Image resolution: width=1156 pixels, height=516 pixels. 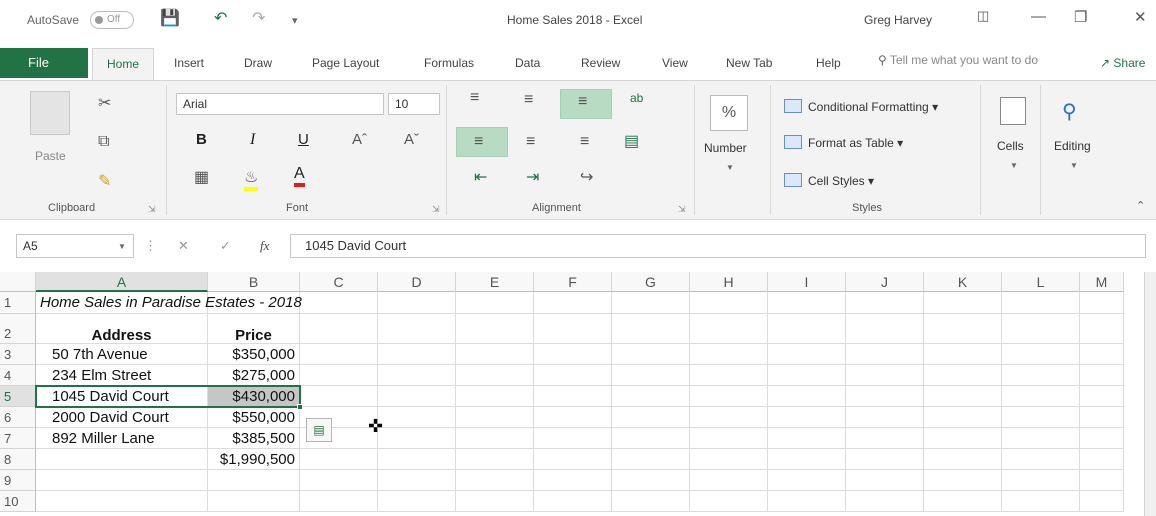 I want to click on column-header-a: A, so click(x=122, y=282).